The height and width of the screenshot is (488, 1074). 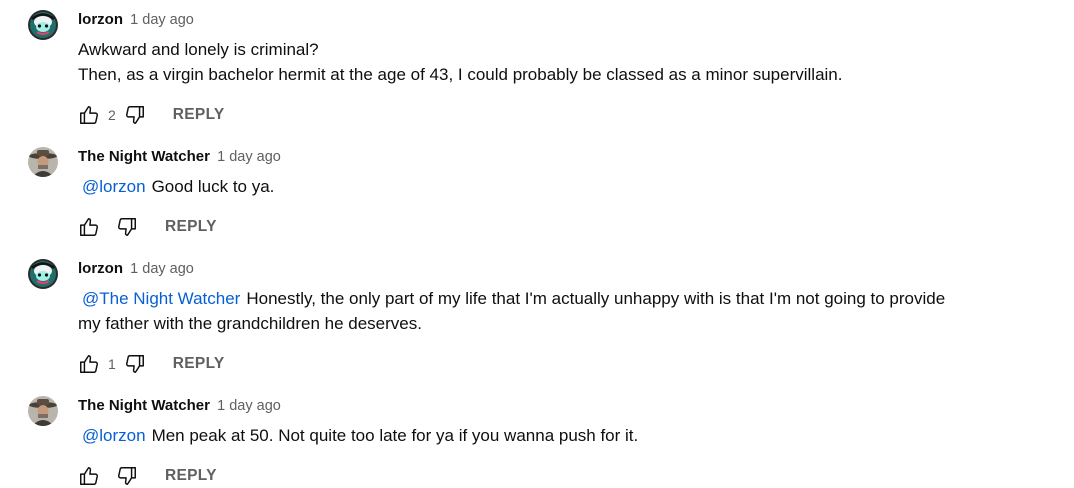 What do you see at coordinates (151, 364) in the screenshot?
I see `comment-actions: 1 REPLY` at bounding box center [151, 364].